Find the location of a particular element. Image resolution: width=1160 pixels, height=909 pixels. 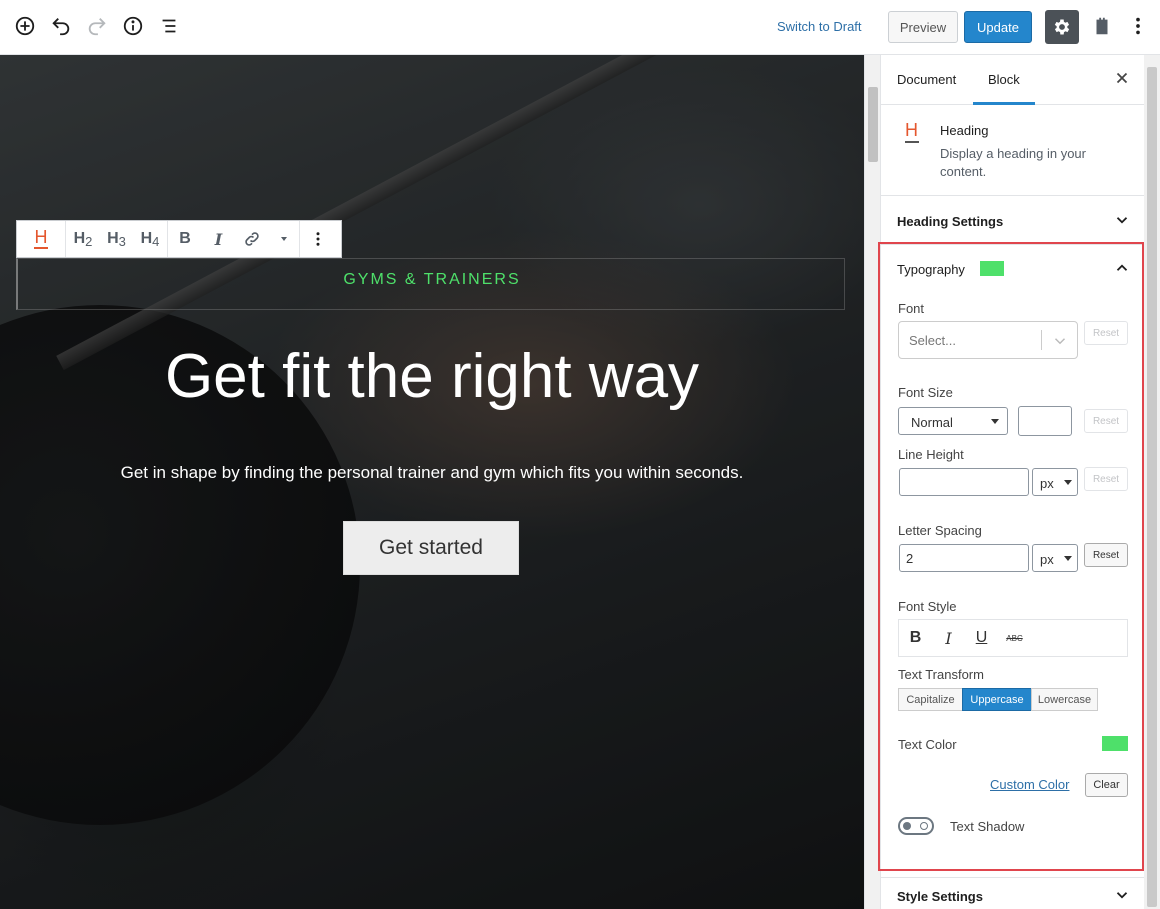

editor-top-toolbar: Switch to Draft Preview Update is located at coordinates (580, 27).